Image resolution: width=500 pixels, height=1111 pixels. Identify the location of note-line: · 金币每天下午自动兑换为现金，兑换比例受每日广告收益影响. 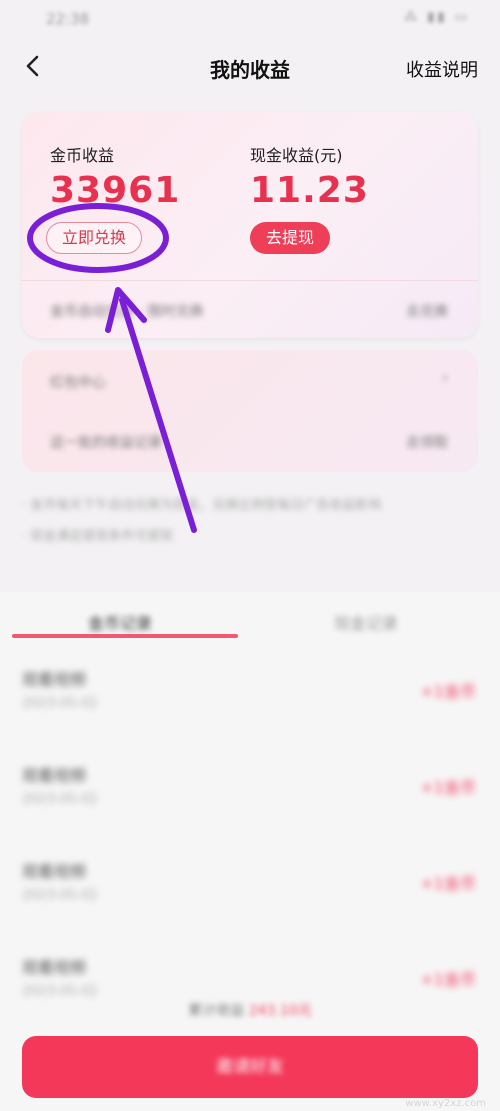
(202, 505).